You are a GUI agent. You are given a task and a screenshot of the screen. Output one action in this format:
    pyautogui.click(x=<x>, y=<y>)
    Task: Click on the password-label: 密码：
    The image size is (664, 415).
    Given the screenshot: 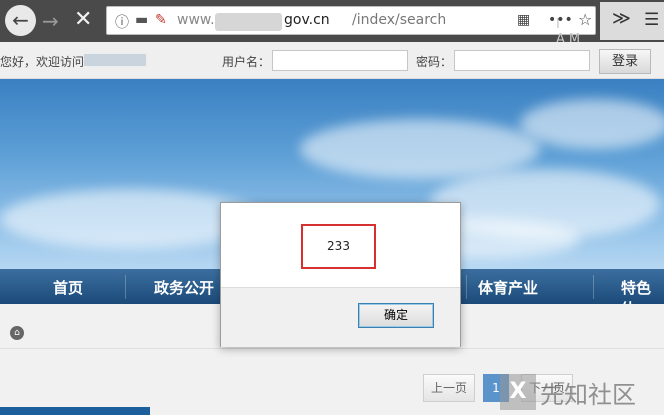 What is the action you would take?
    pyautogui.click(x=434, y=62)
    